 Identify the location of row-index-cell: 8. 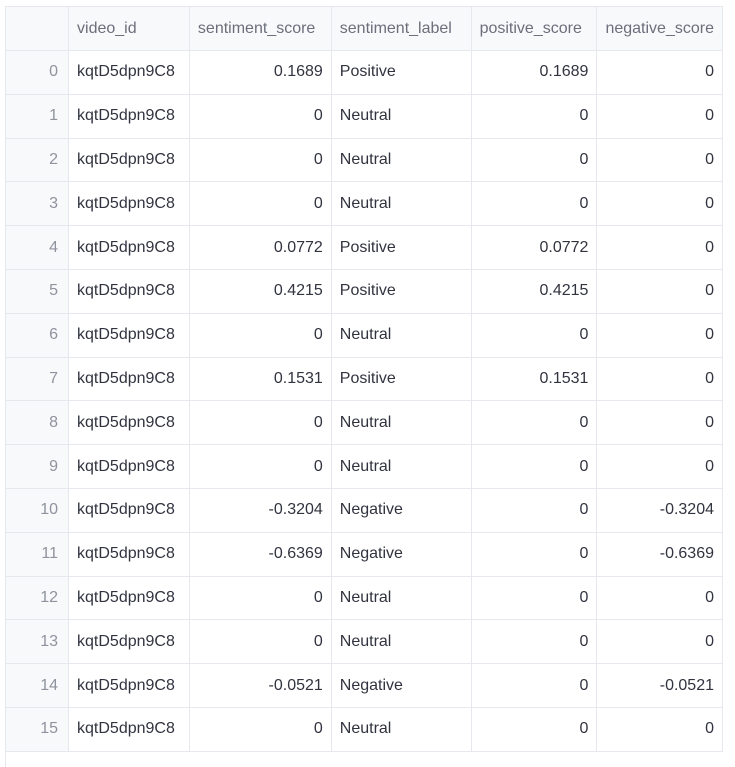
(38, 423).